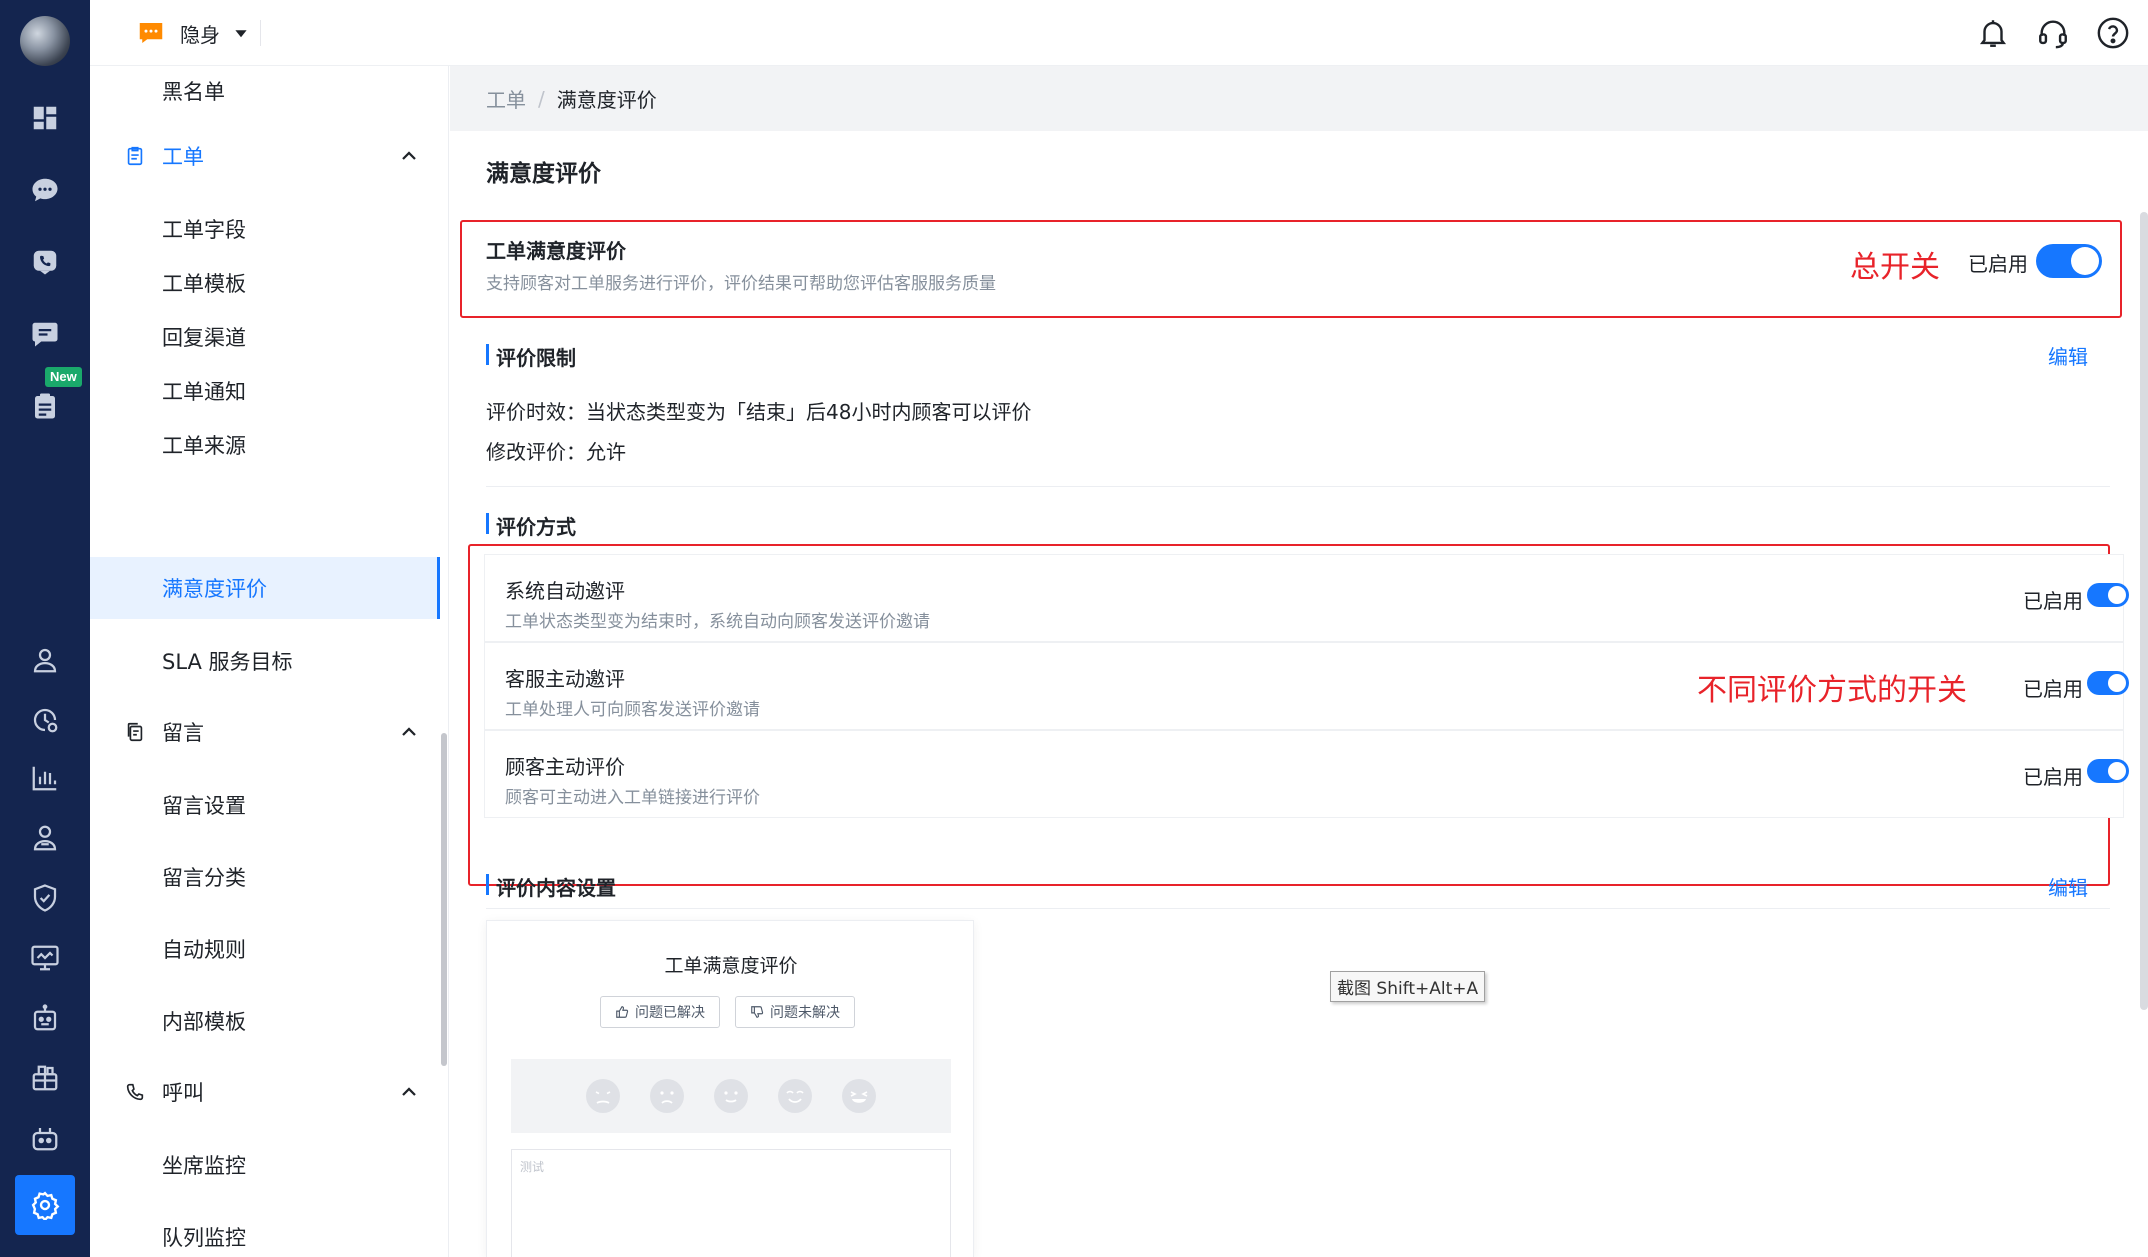 This screenshot has width=2148, height=1257. What do you see at coordinates (551, 886) in the screenshot?
I see `section-heading-content: 评价内容设置` at bounding box center [551, 886].